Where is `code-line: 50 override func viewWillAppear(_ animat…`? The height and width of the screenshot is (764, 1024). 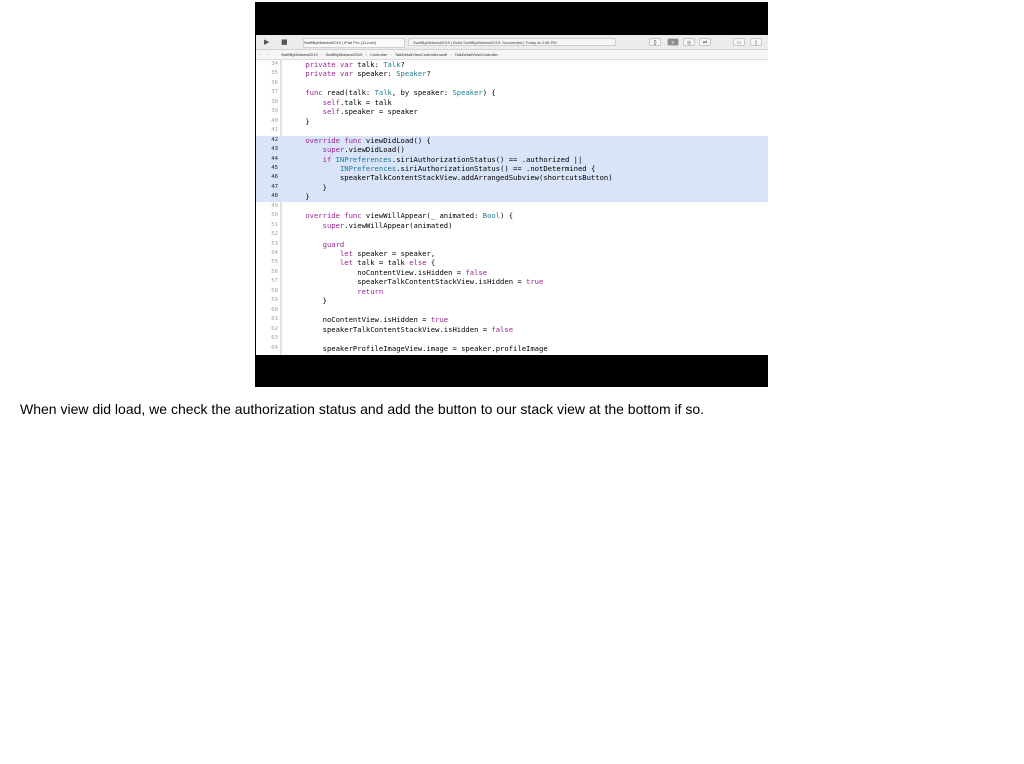 code-line: 50 override func viewWillAppear(_ animat… is located at coordinates (512, 216).